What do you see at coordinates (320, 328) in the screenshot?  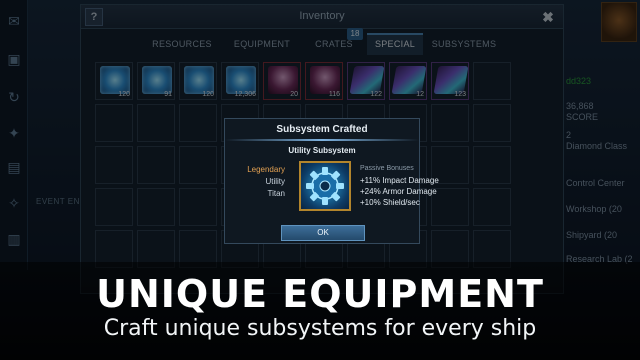 I see `banner-subtitle: Craft unique subsystems for every ship` at bounding box center [320, 328].